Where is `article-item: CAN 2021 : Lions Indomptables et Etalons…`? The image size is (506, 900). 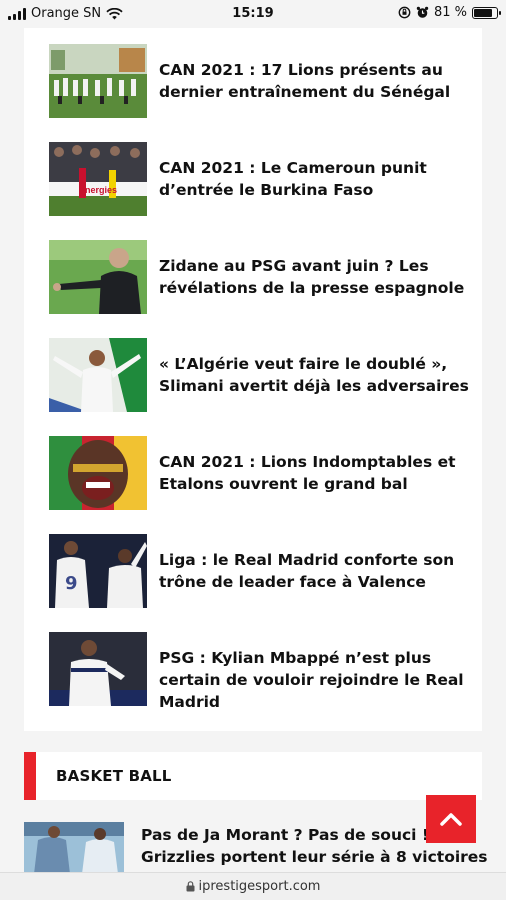
article-item: CAN 2021 : Lions Indomptables et Etalons… is located at coordinates (259, 474).